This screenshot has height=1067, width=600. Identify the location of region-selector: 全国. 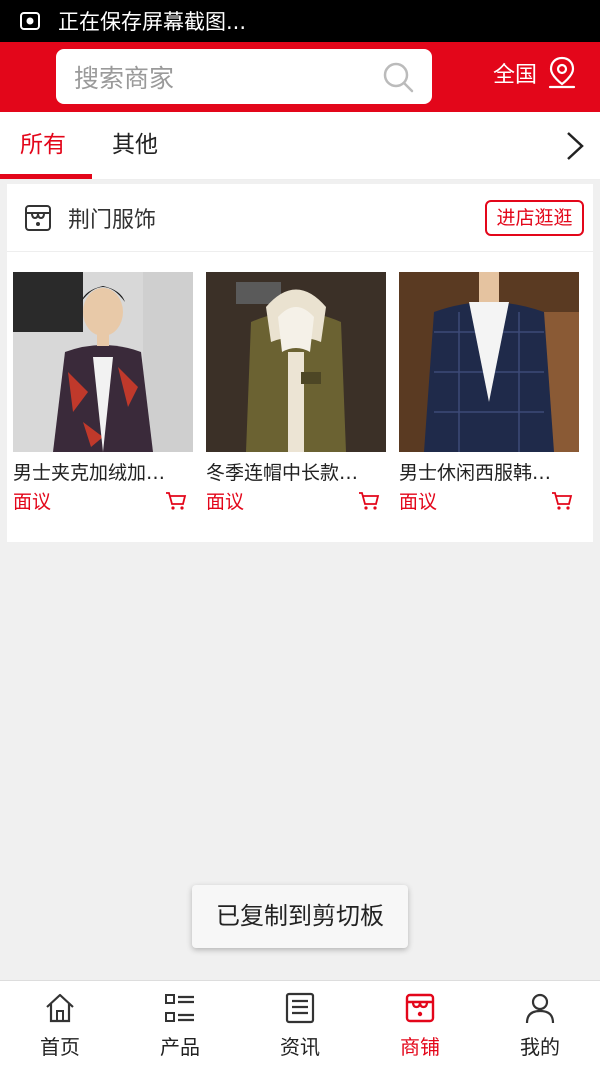
(535, 73).